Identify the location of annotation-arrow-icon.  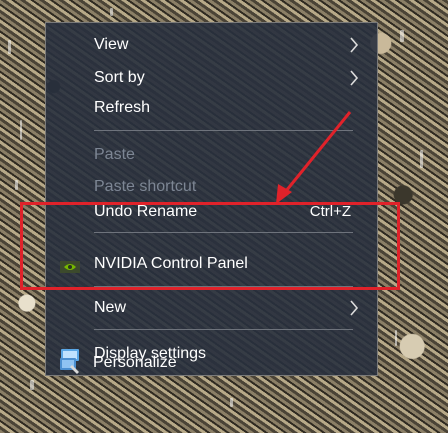
(314, 157).